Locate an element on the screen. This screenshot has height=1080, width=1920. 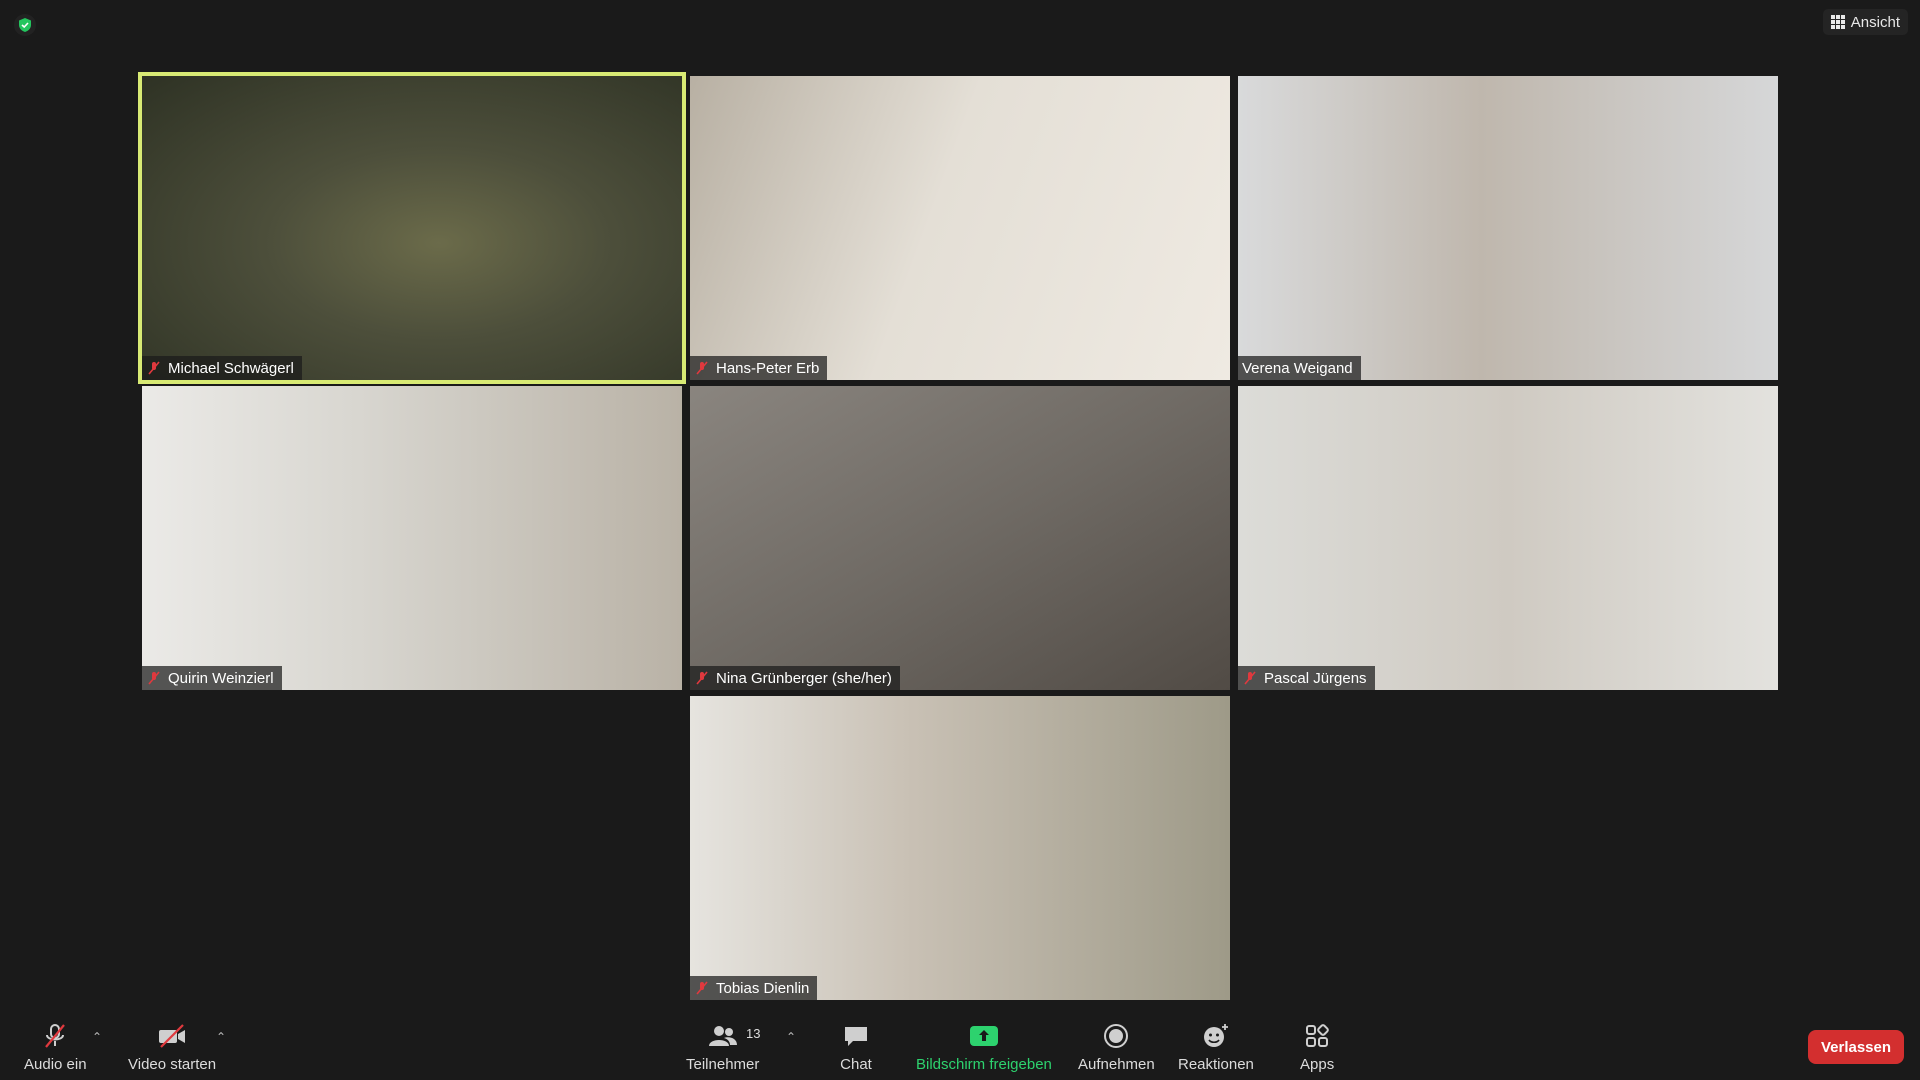
participant-name-tag: Pascal Jürgens is located at coordinates (1306, 678).